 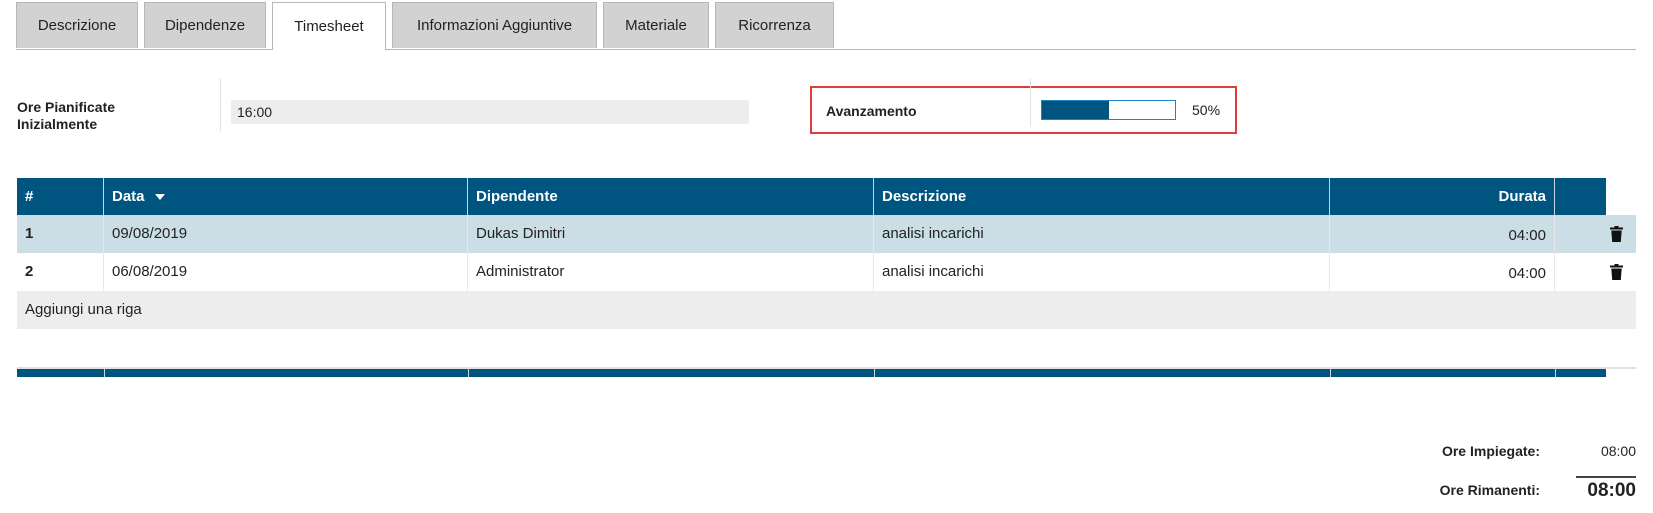 What do you see at coordinates (1442, 196) in the screenshot?
I see `col-header-durata: Durata` at bounding box center [1442, 196].